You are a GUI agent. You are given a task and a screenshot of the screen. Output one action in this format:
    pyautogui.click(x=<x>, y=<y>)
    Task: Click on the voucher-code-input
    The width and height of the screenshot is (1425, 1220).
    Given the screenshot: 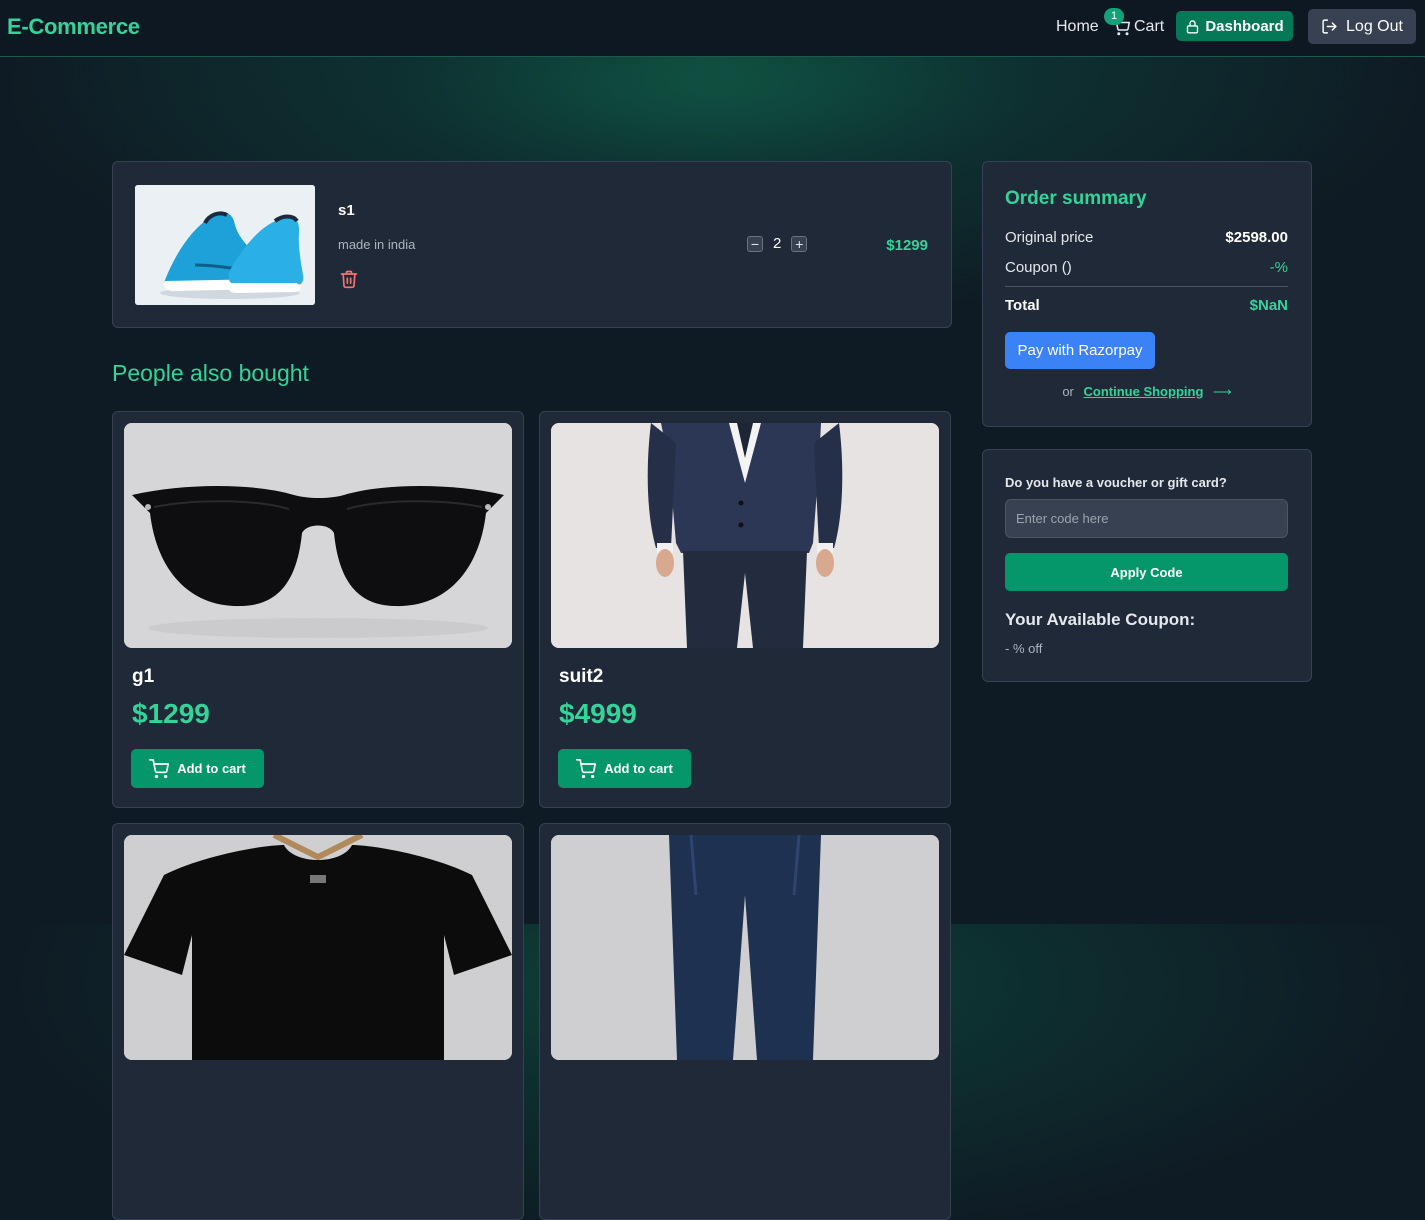 What is the action you would take?
    pyautogui.click(x=1146, y=518)
    